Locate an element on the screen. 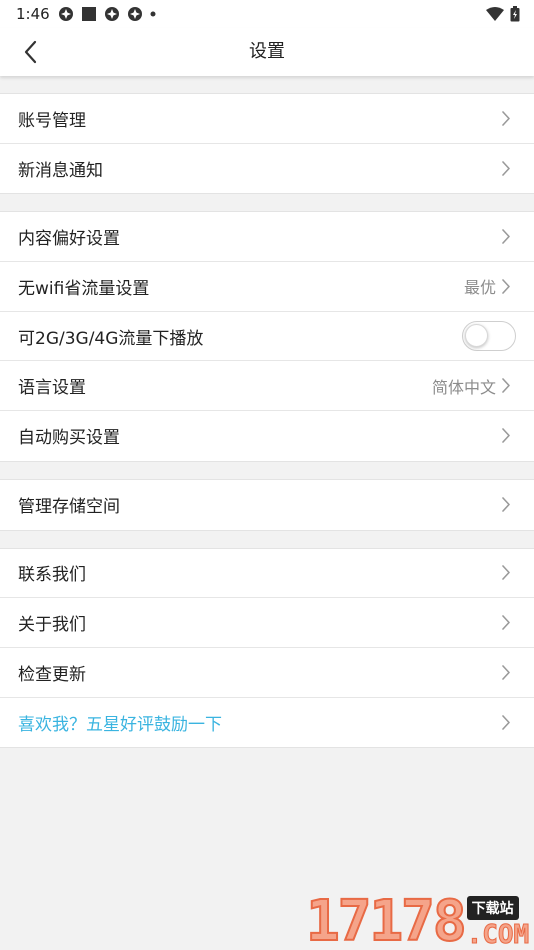  battery-icon is located at coordinates (515, 14).